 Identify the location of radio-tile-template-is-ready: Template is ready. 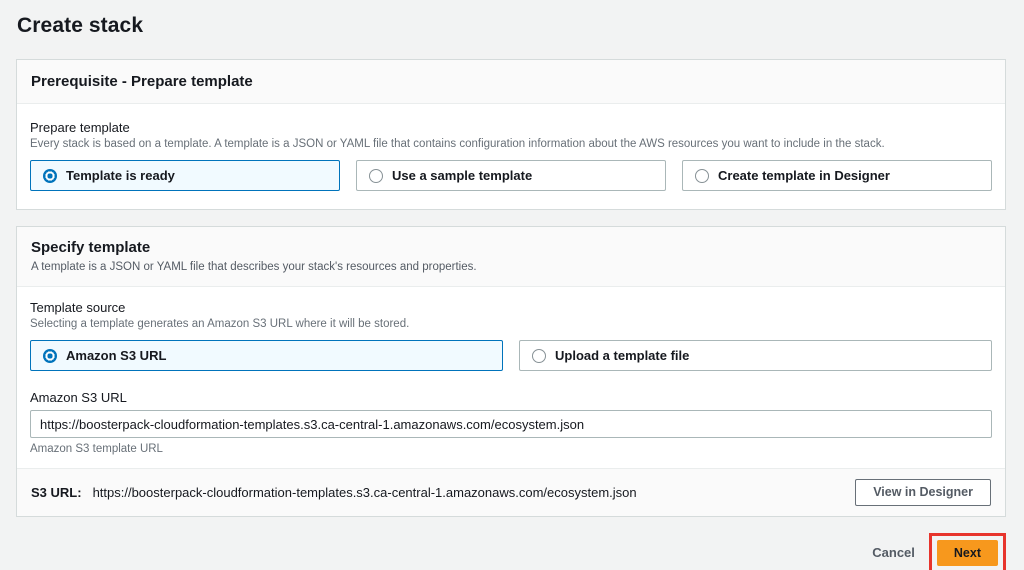
(185, 175).